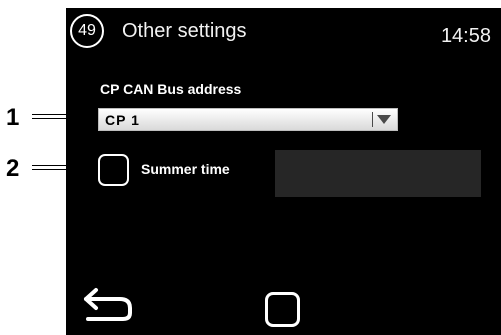  Describe the element at coordinates (13, 168) in the screenshot. I see `callout-2: 2` at that location.